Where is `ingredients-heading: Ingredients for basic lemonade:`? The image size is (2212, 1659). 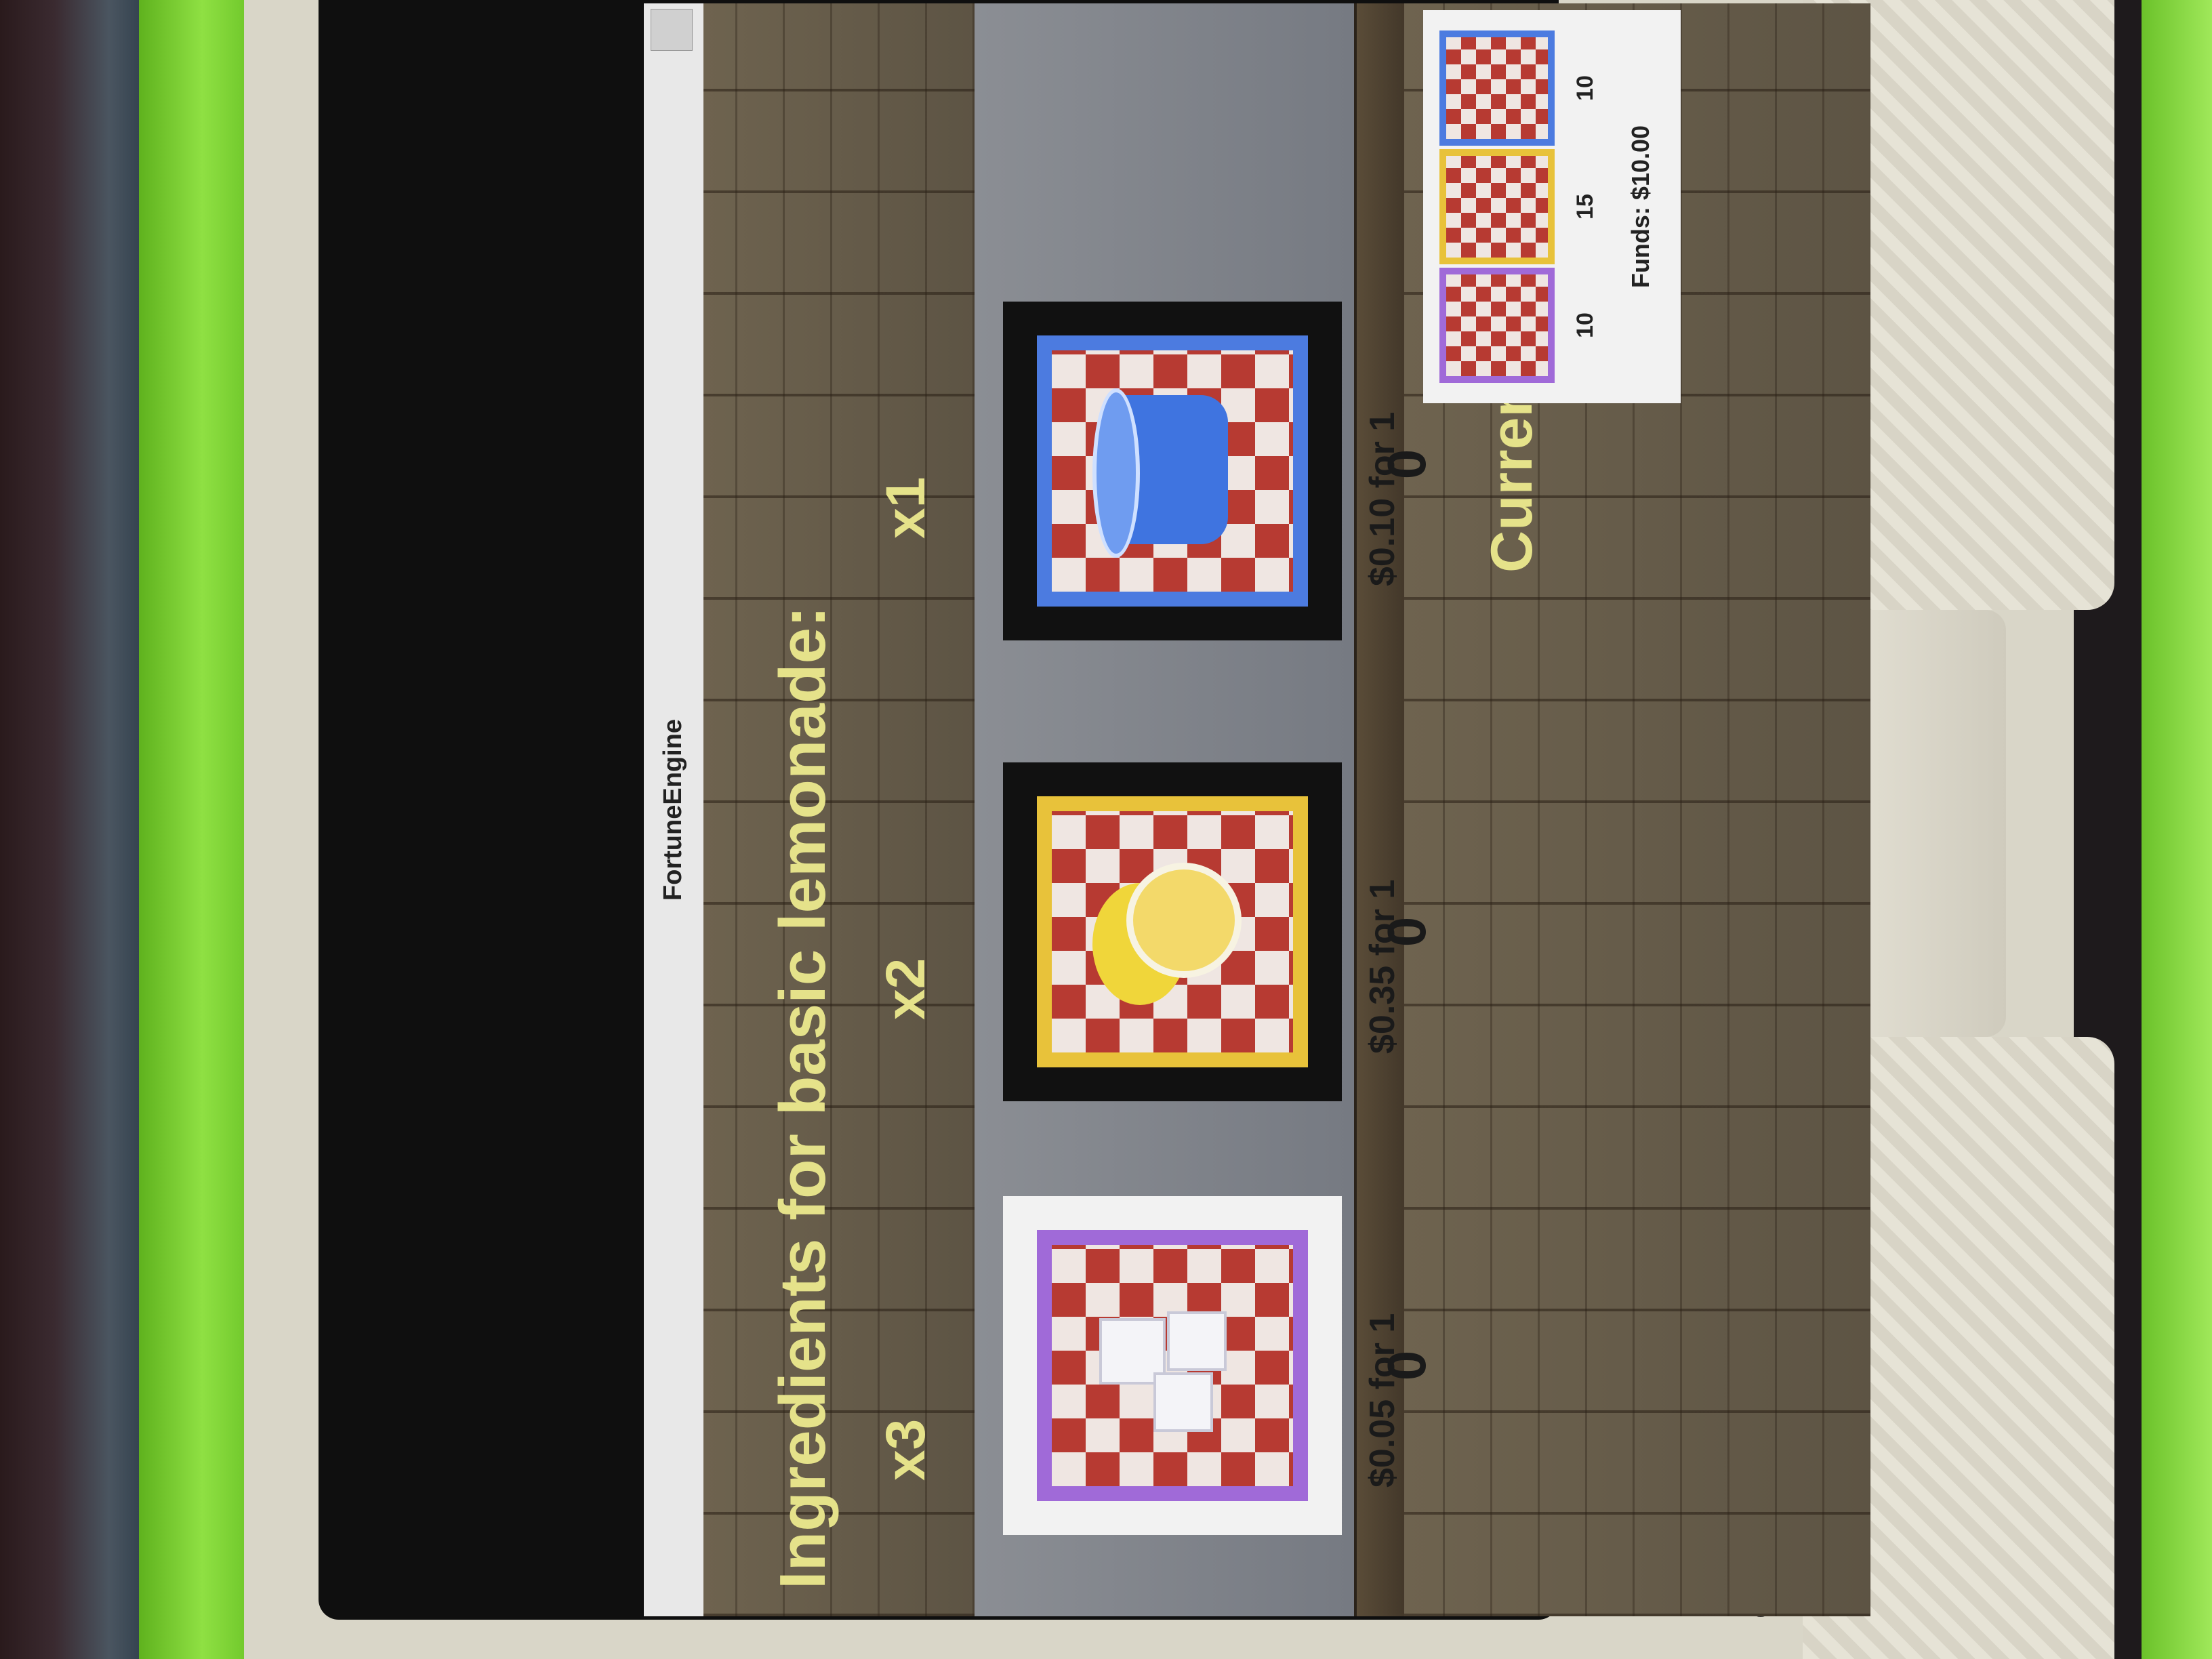 ingredients-heading: Ingredients for basic lemonade: is located at coordinates (802, 1097).